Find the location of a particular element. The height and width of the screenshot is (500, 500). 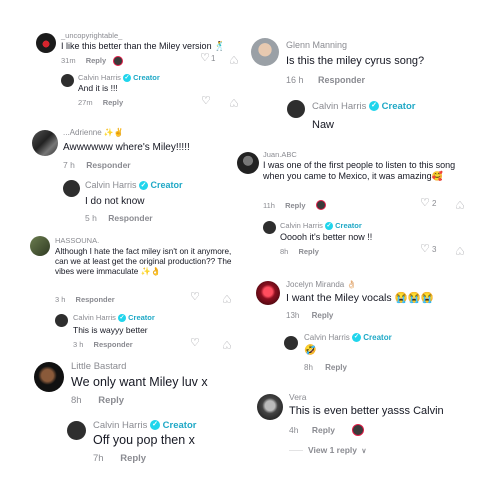

comment-meta: 3 h Responder is located at coordinates (85, 299).